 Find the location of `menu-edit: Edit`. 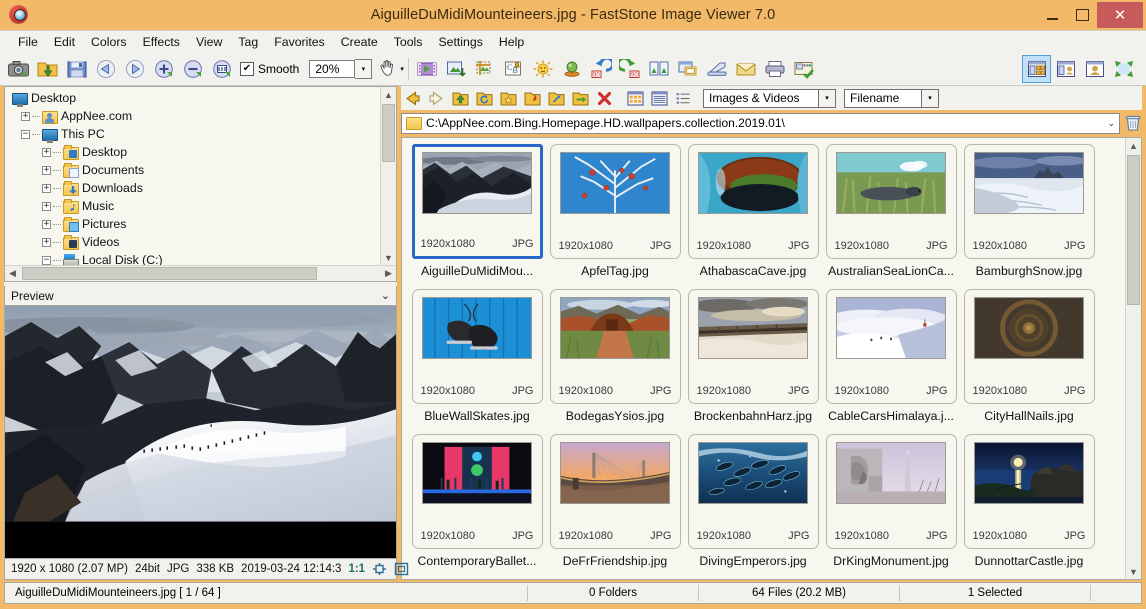

menu-edit: Edit is located at coordinates (64, 42).